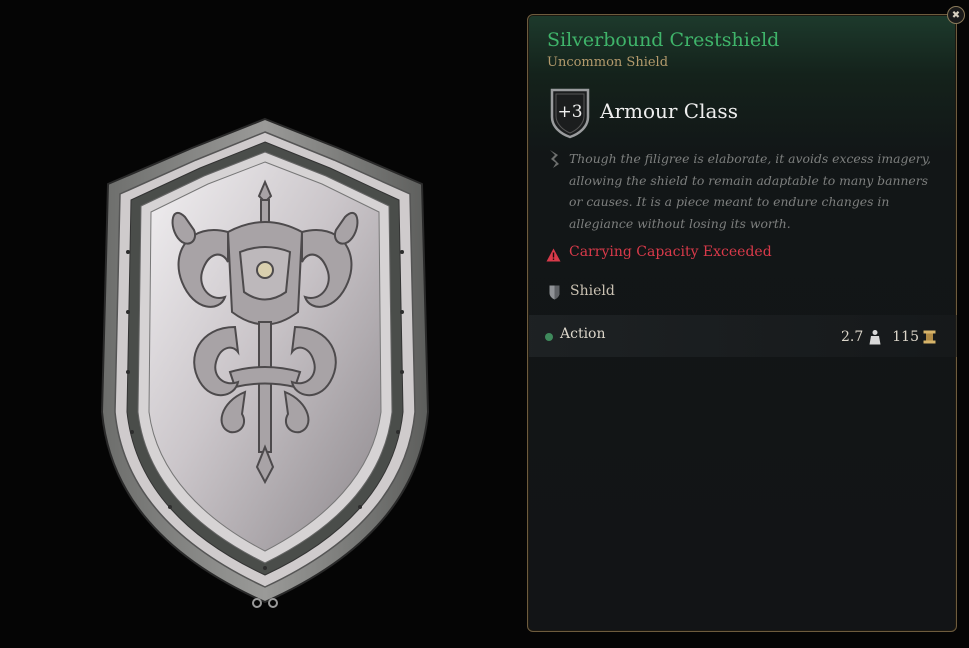 This screenshot has height=648, width=969. Describe the element at coordinates (743, 336) in the screenshot. I see `action-row: Action 2.7 115` at that location.